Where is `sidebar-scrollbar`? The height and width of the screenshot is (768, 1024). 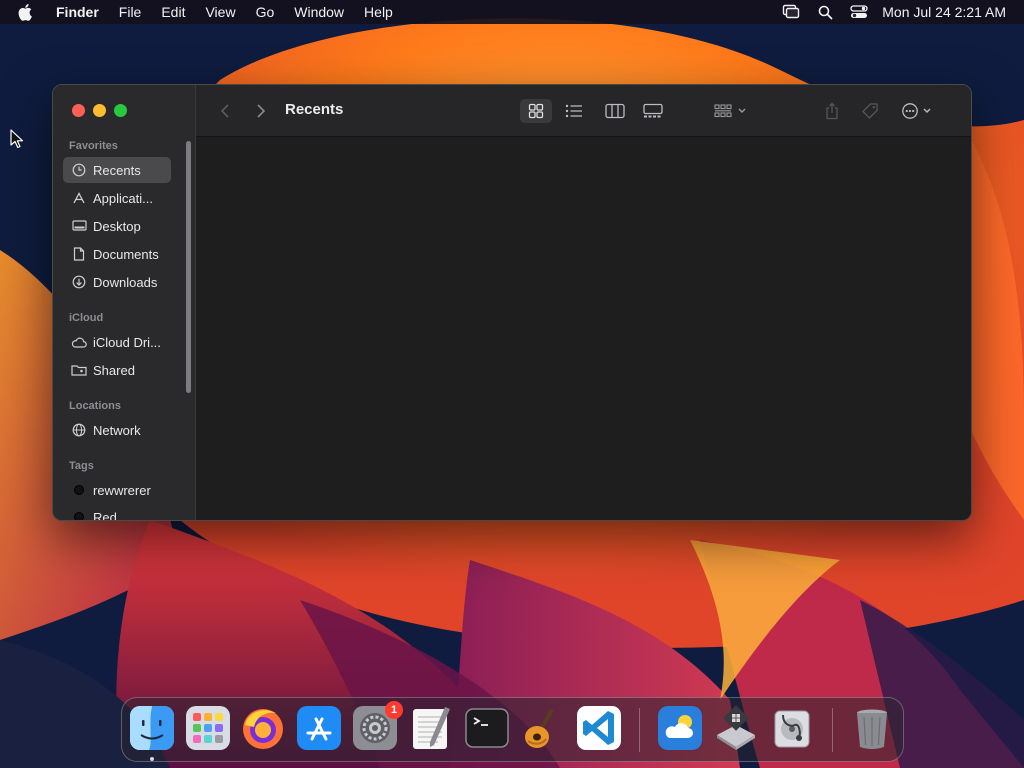
sidebar-scrollbar is located at coordinates (188, 267).